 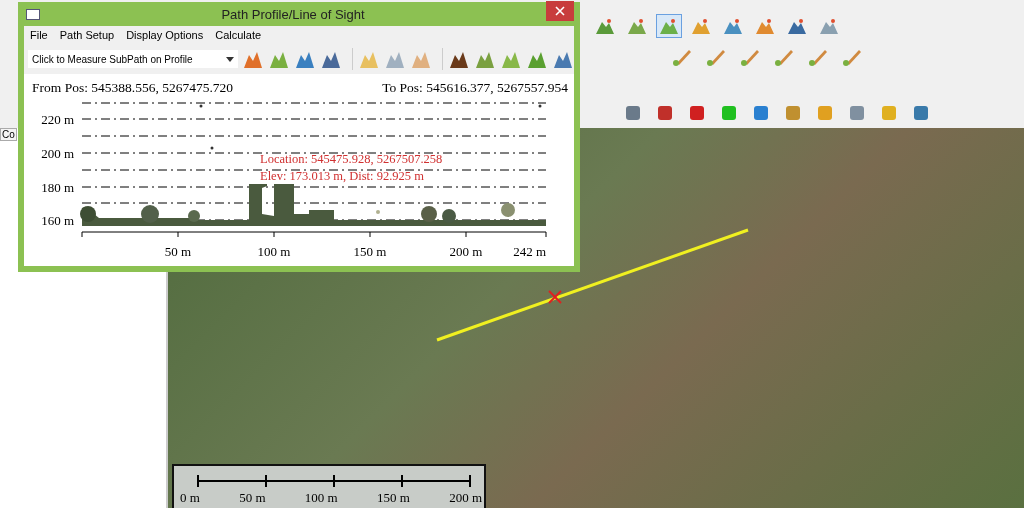 I want to click on axis-label: 100 m, so click(x=274, y=251).